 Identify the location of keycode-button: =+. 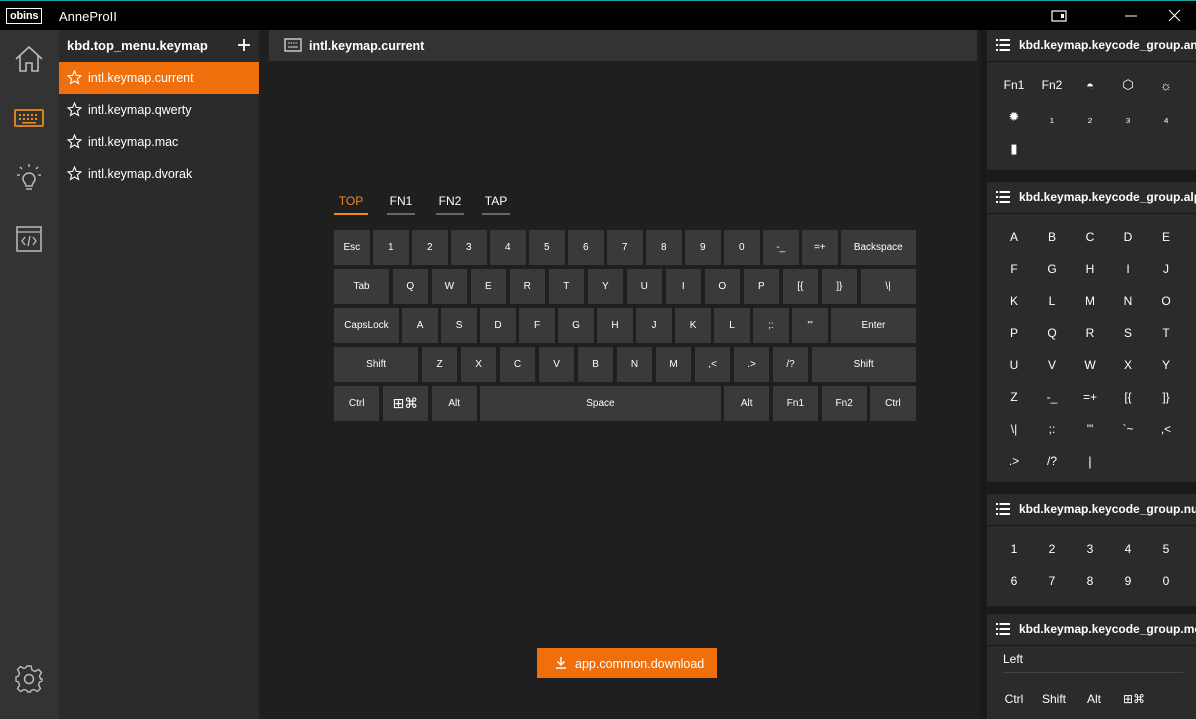
(1090, 397).